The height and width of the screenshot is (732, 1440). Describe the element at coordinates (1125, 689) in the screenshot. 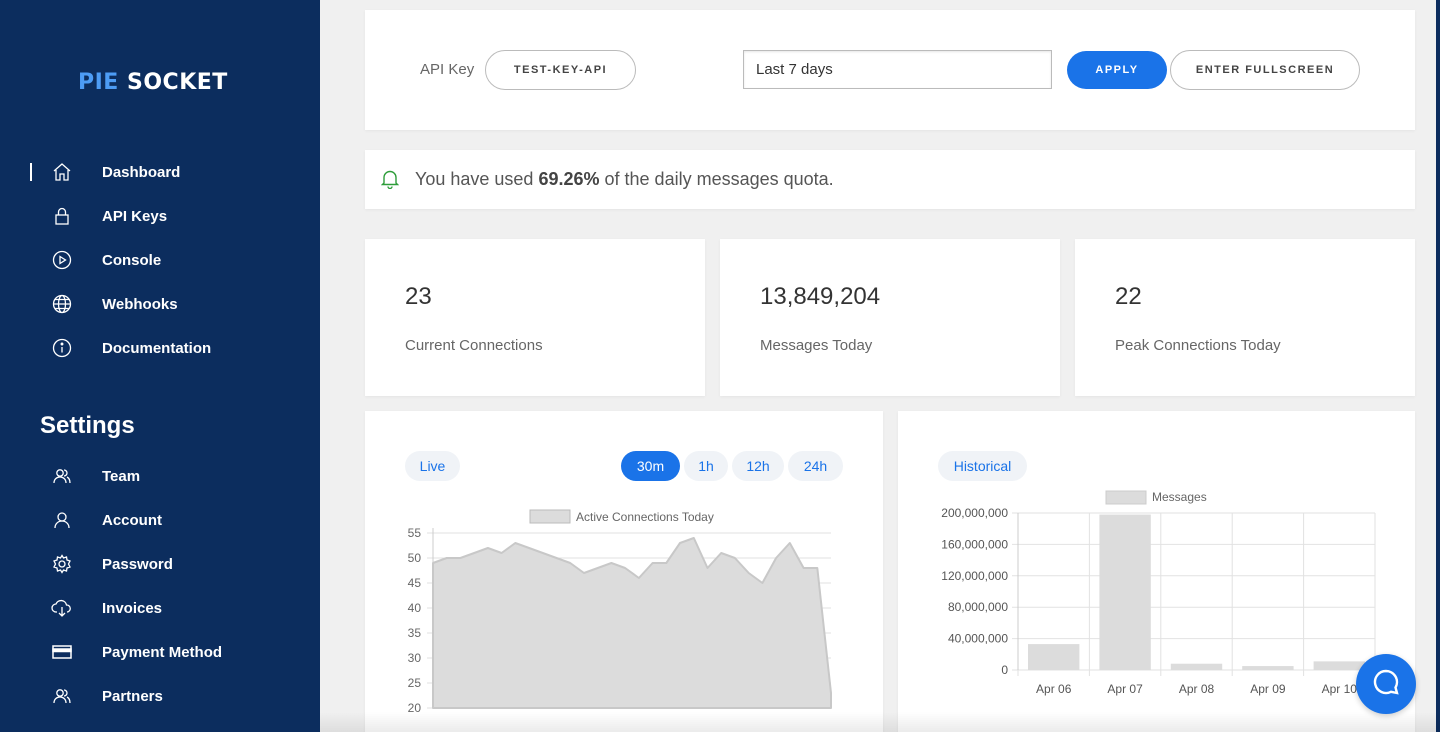

I see `x-tick-label: Apr 07` at that location.